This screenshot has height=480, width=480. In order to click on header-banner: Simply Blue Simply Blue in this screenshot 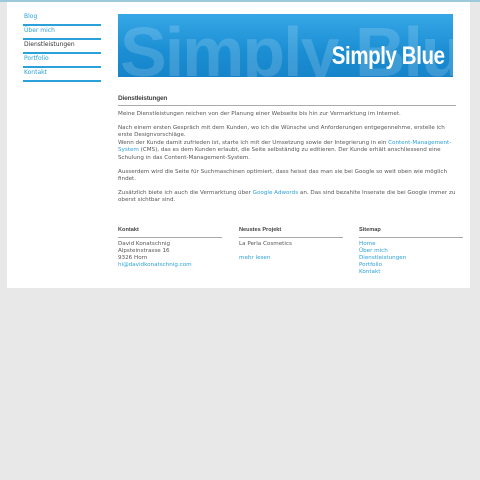, I will do `click(285, 45)`.